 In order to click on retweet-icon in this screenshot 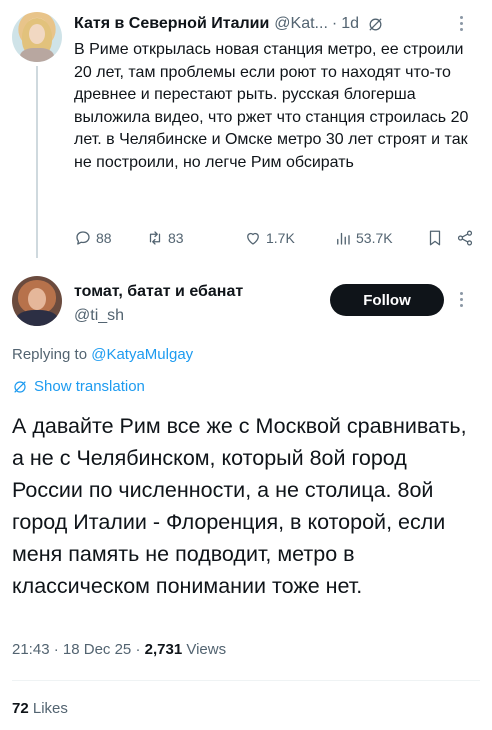, I will do `click(155, 238)`.